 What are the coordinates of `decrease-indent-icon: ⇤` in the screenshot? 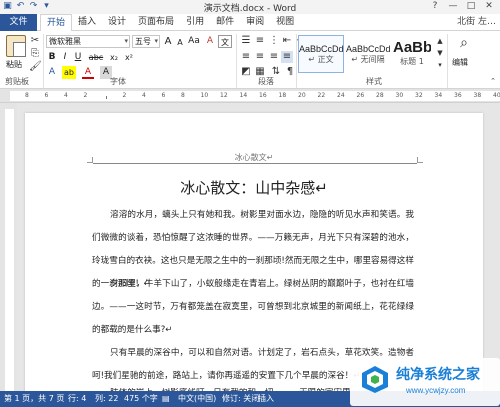 It's located at (287, 41).